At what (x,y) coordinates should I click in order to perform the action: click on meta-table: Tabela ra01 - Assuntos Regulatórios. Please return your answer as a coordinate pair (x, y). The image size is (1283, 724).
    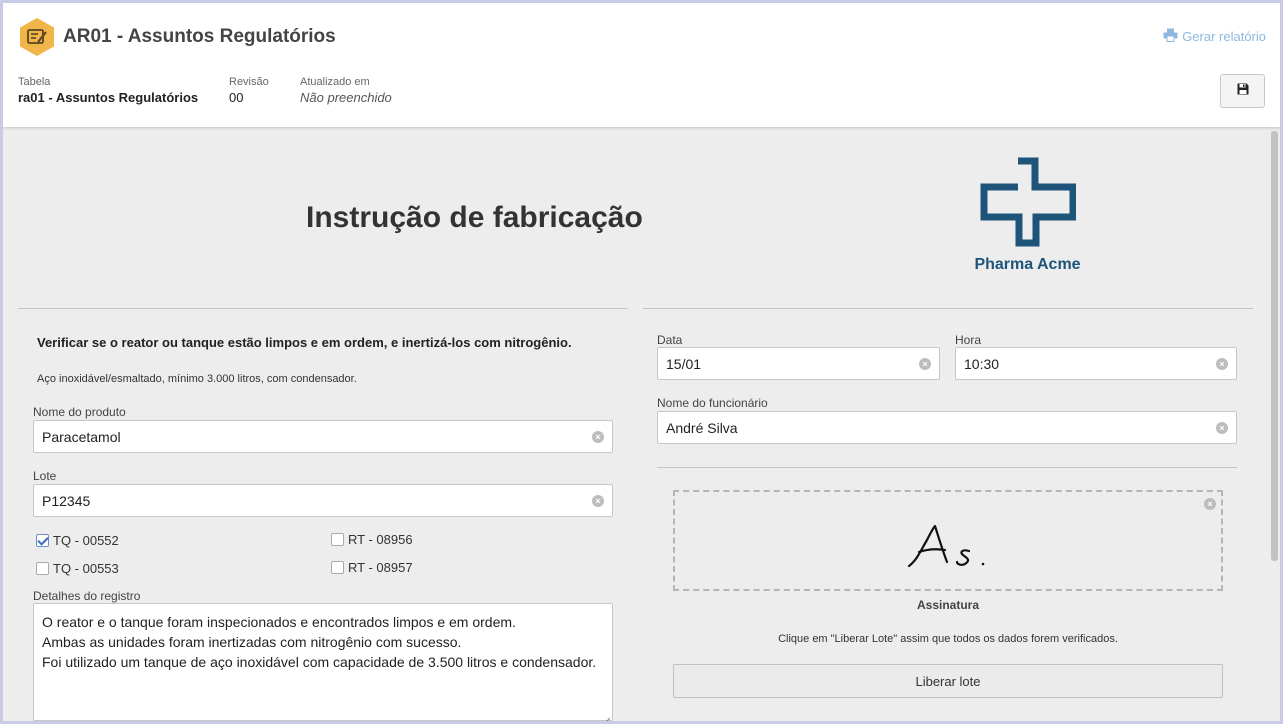
    Looking at the image, I should click on (108, 90).